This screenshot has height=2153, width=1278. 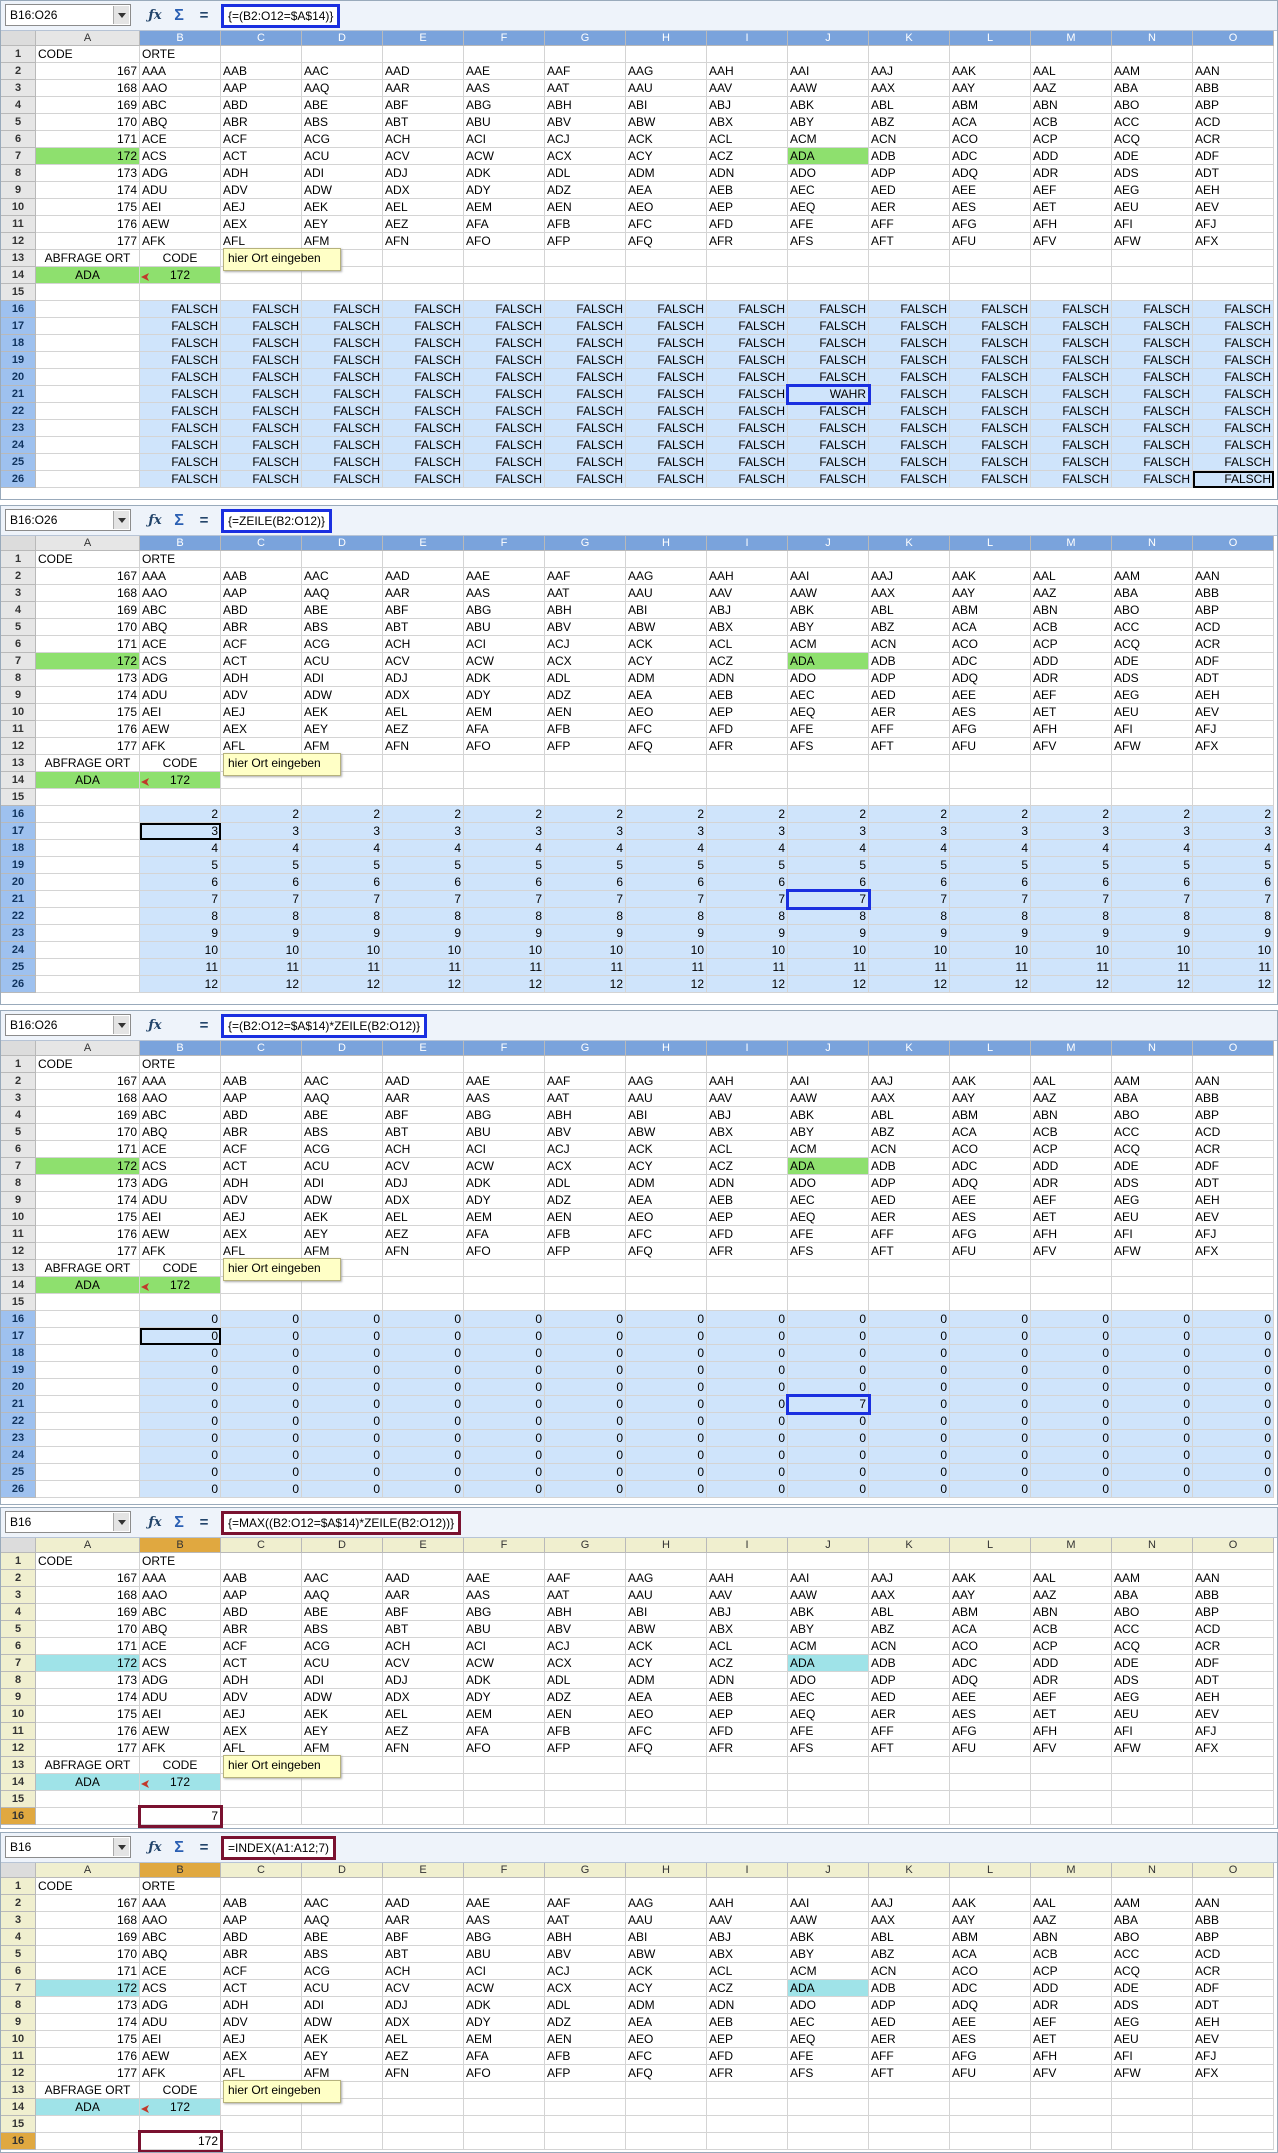 What do you see at coordinates (261, 190) in the screenshot?
I see `place-cell: ADV` at bounding box center [261, 190].